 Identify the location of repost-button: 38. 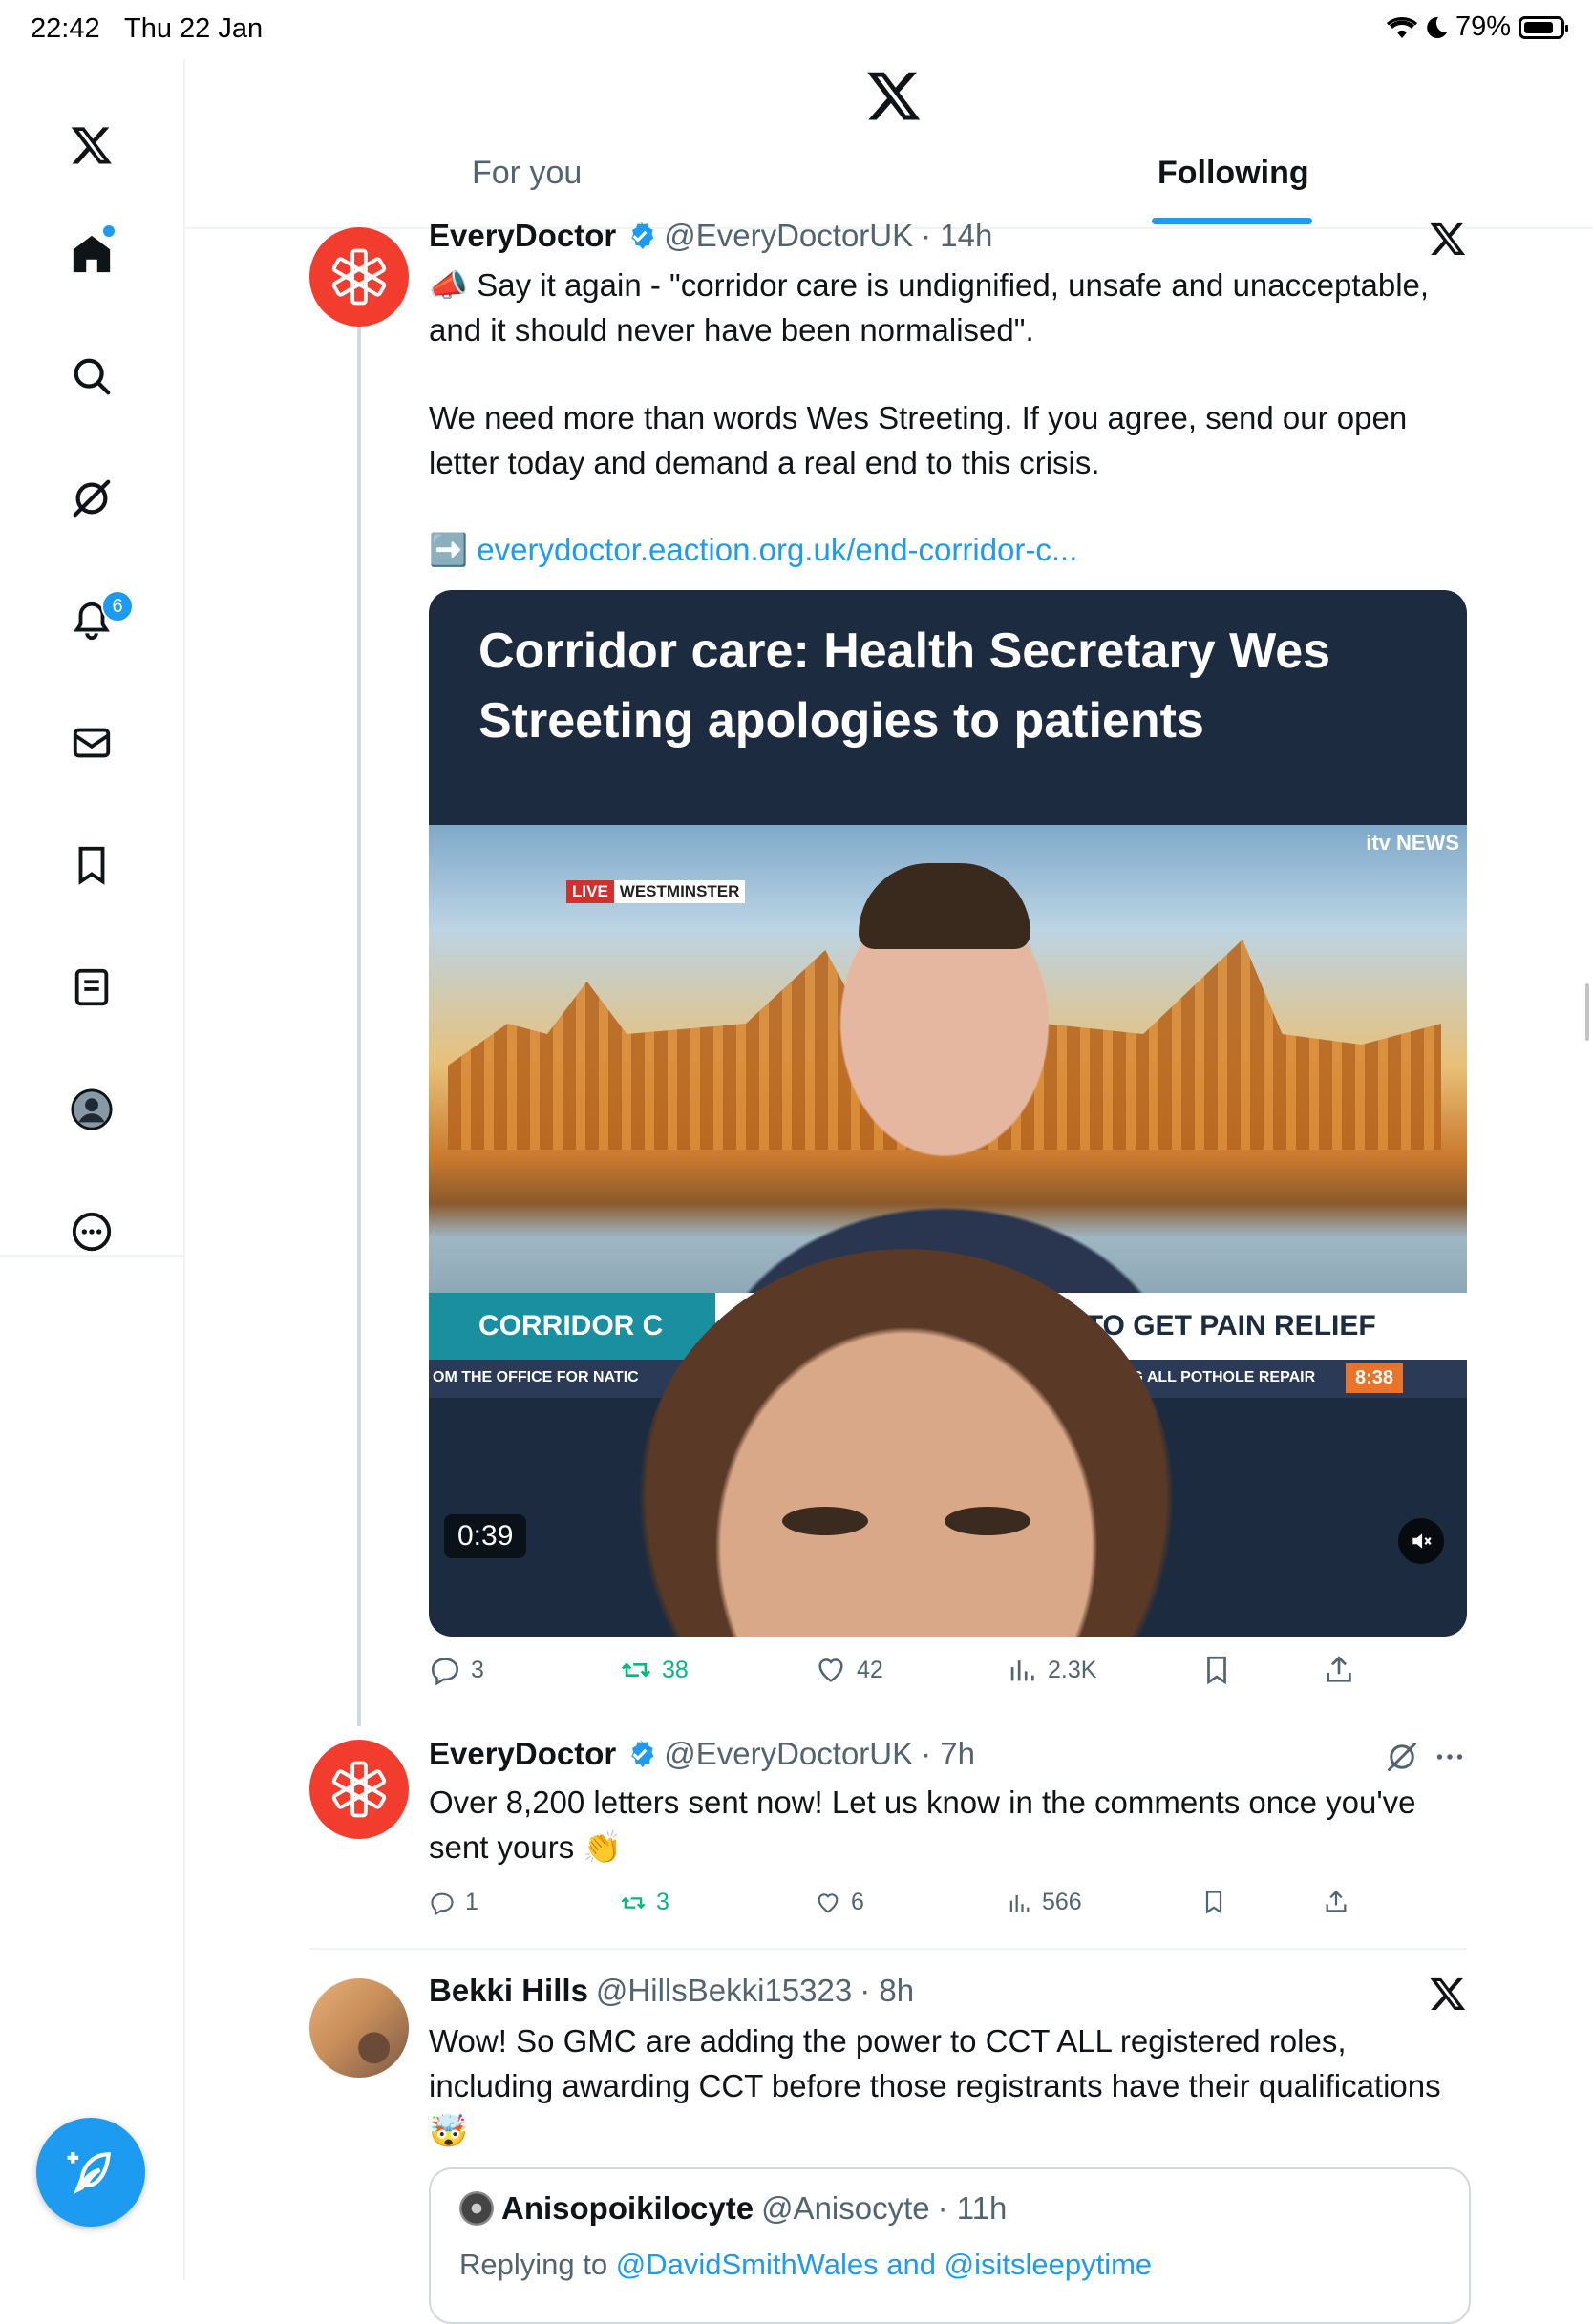
(654, 1670).